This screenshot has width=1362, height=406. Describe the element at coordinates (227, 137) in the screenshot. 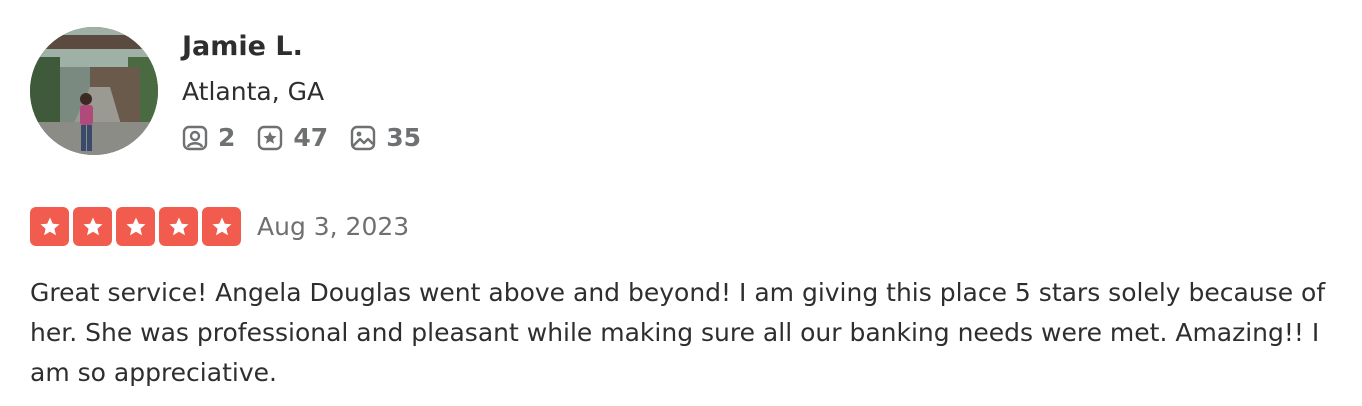

I see `friends-count: 2` at that location.